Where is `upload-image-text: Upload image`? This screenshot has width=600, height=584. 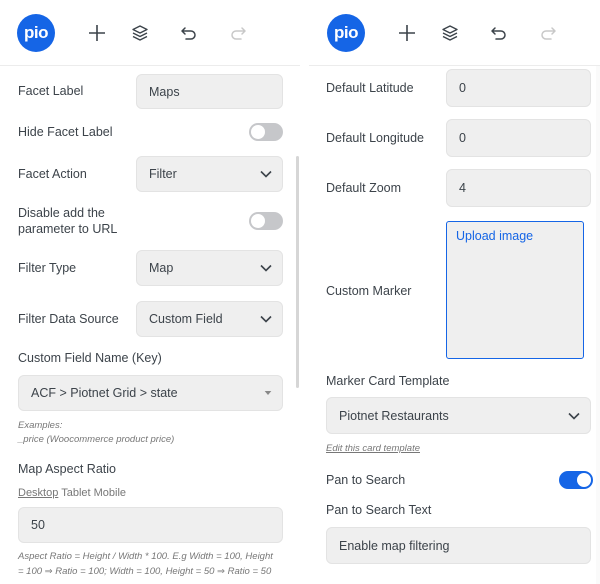
upload-image-text: Upload image is located at coordinates (495, 236).